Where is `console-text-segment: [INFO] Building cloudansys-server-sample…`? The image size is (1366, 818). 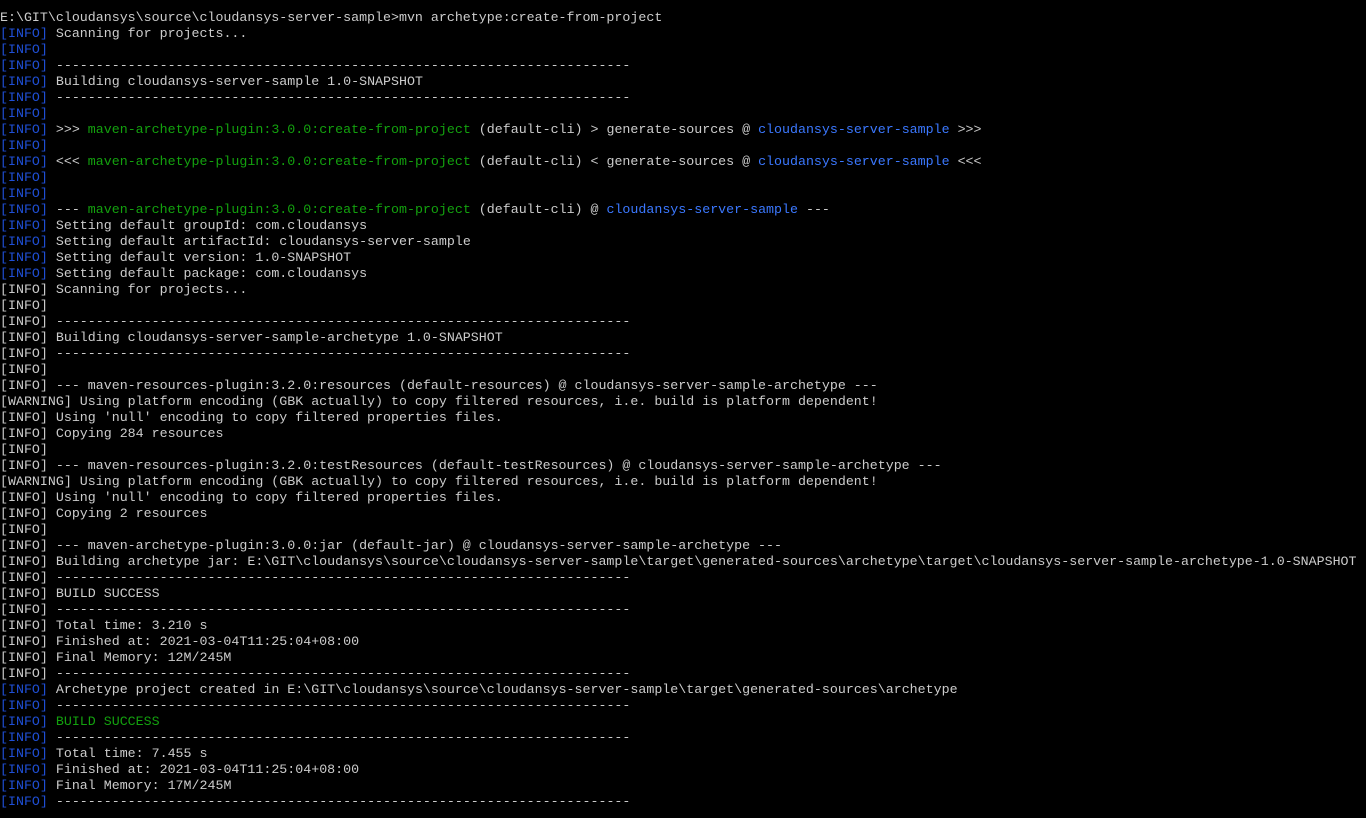
console-text-segment: [INFO] Building cloudansys-server-sample… is located at coordinates (251, 337).